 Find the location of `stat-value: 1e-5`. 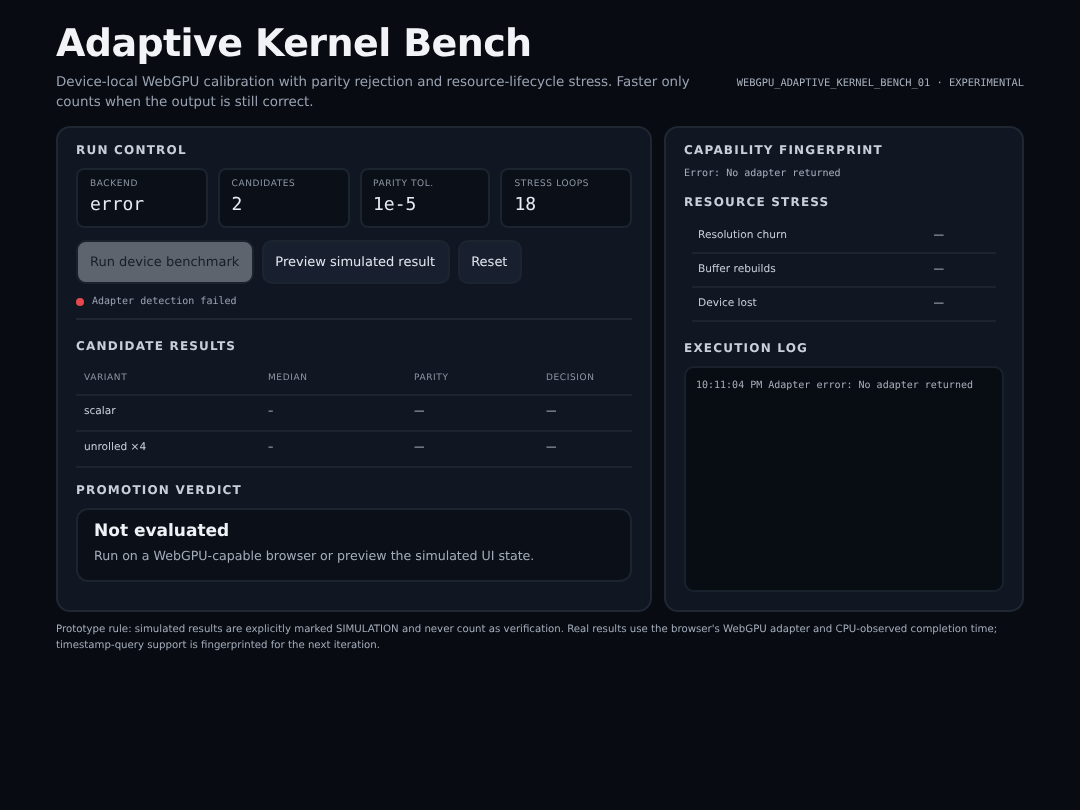

stat-value: 1e-5 is located at coordinates (396, 206).